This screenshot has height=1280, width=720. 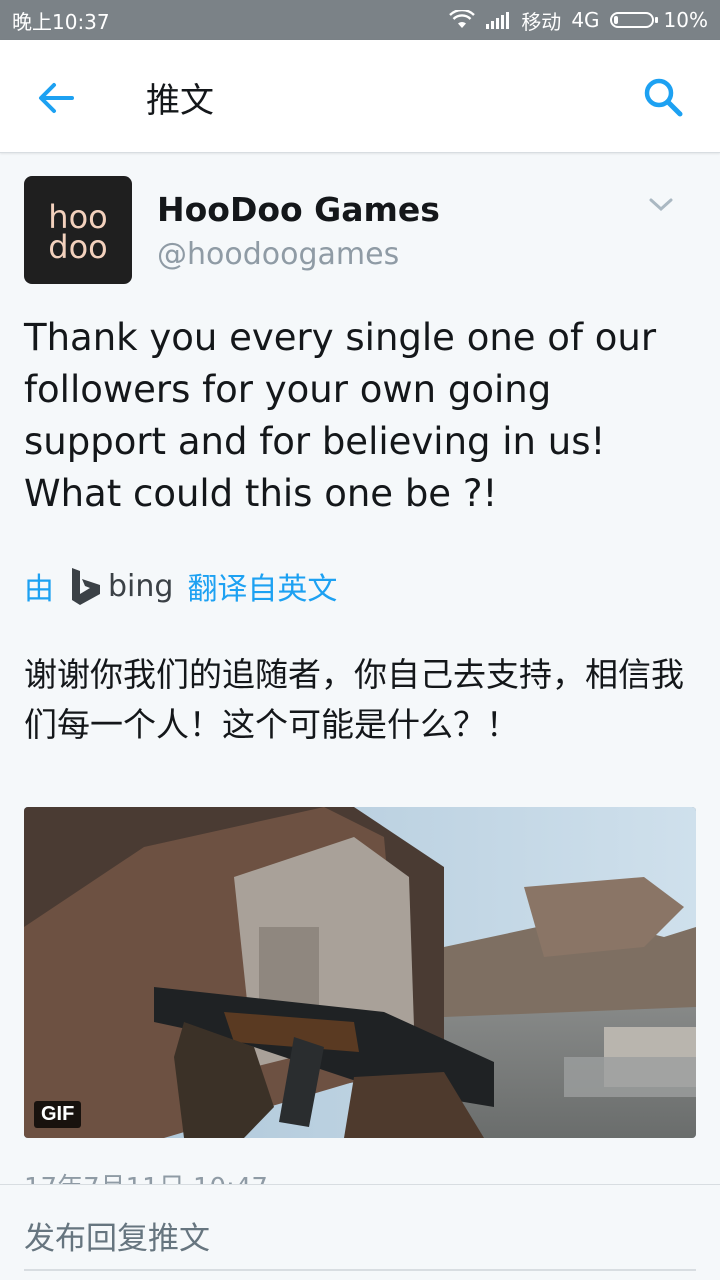 I want to click on hoodoo-logo: hoo doo, so click(x=77, y=232).